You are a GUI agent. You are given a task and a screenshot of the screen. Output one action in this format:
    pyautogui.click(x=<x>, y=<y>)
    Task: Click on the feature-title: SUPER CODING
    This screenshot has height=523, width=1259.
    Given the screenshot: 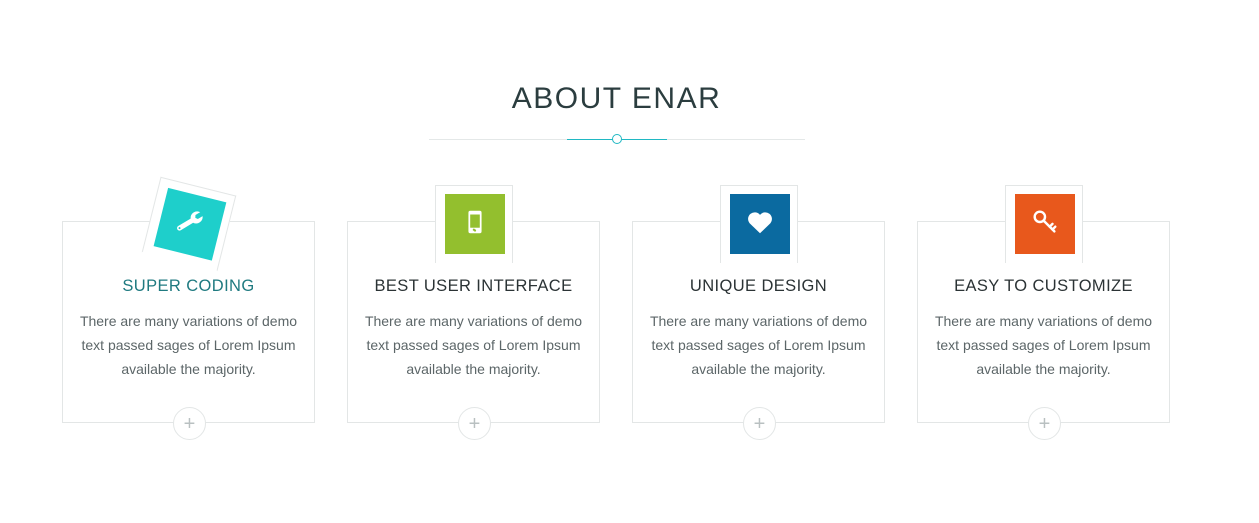 What is the action you would take?
    pyautogui.click(x=188, y=286)
    